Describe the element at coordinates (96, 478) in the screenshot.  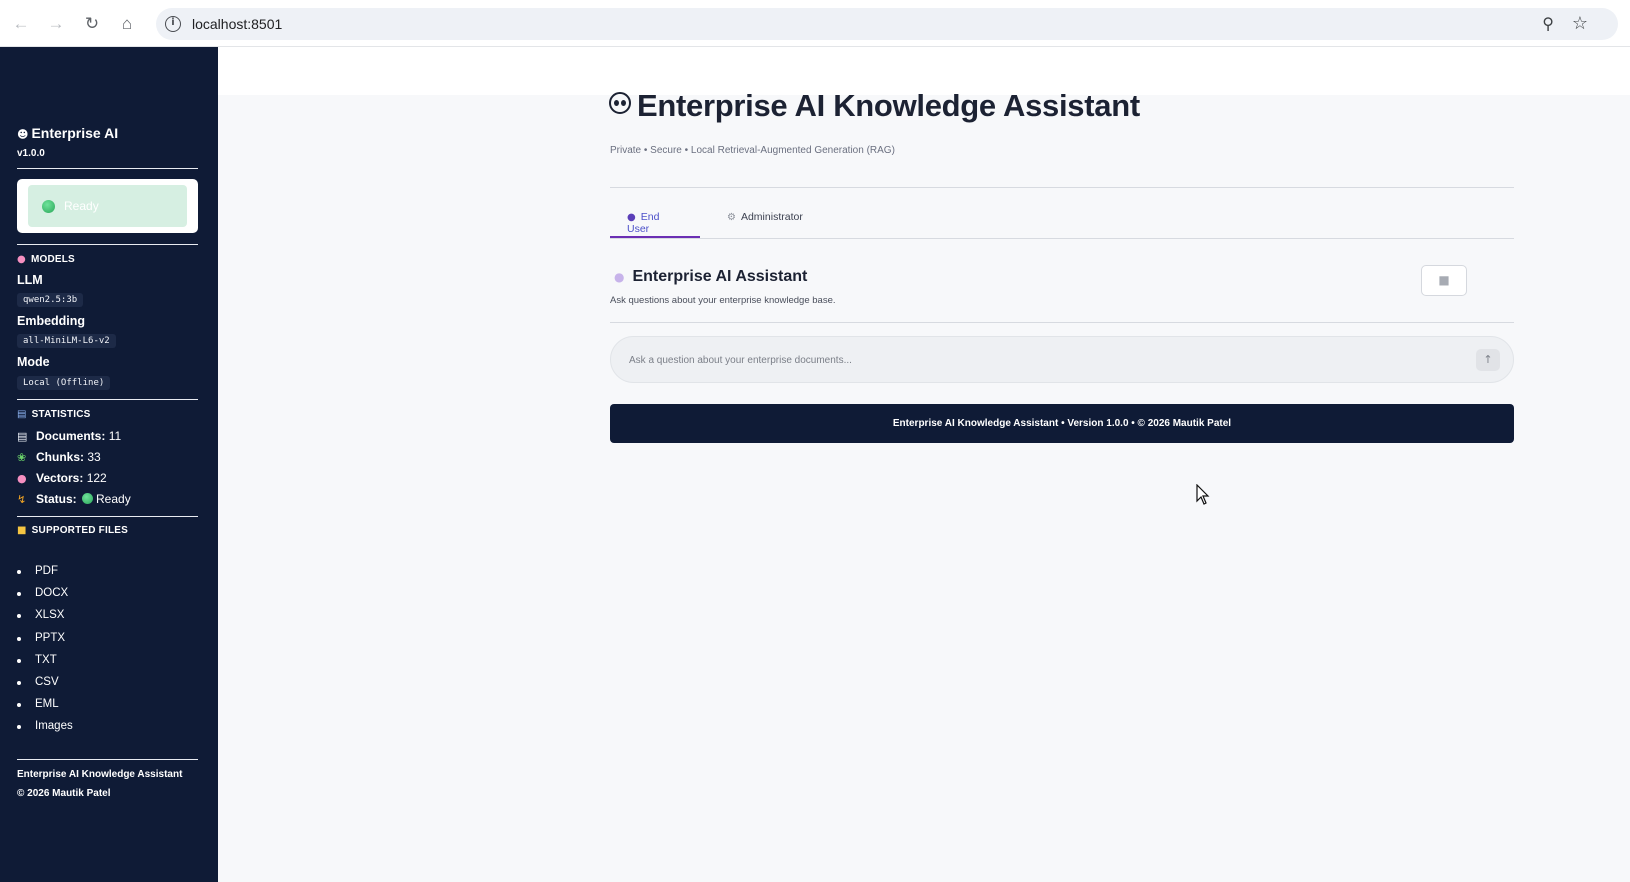
I see `stat-vectors-value: 122` at that location.